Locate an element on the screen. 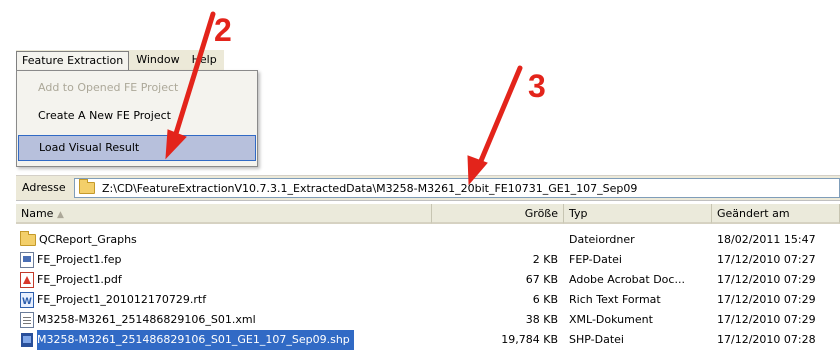  annotation-step-3: 3 is located at coordinates (537, 86).